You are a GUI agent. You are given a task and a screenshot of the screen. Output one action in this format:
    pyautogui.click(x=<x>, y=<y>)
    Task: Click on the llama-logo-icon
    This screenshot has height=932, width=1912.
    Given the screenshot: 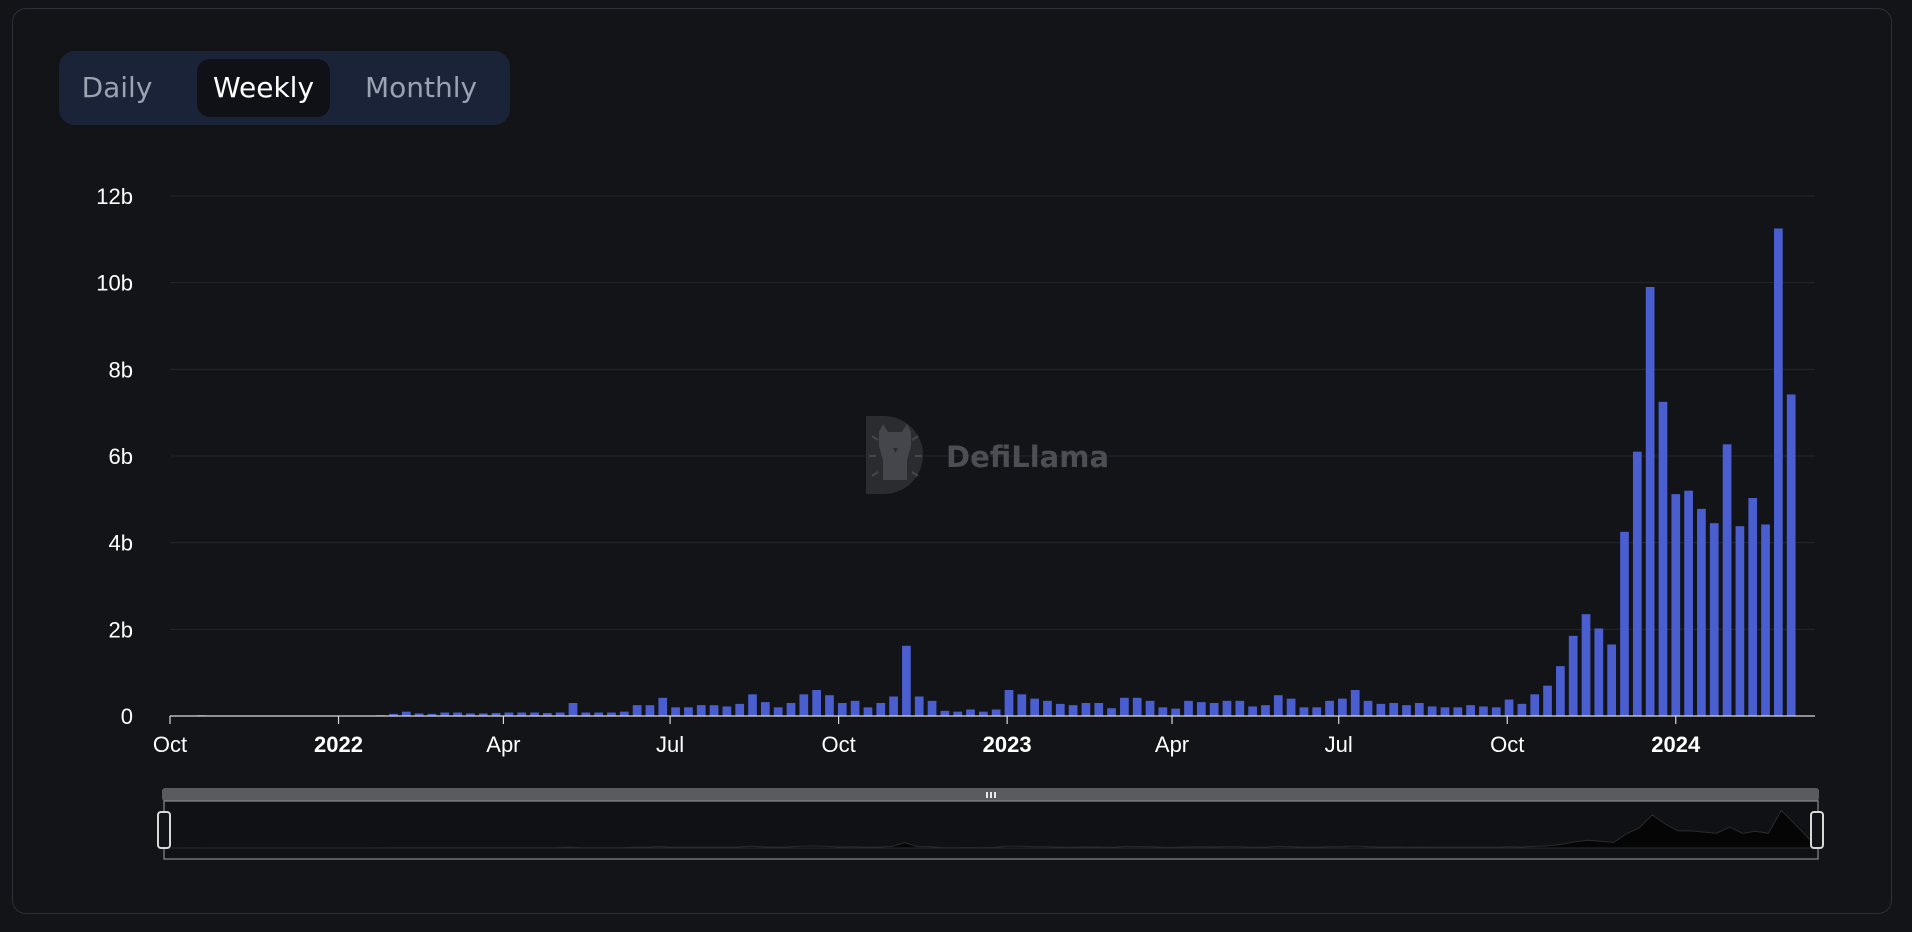 What is the action you would take?
    pyautogui.click(x=894, y=455)
    